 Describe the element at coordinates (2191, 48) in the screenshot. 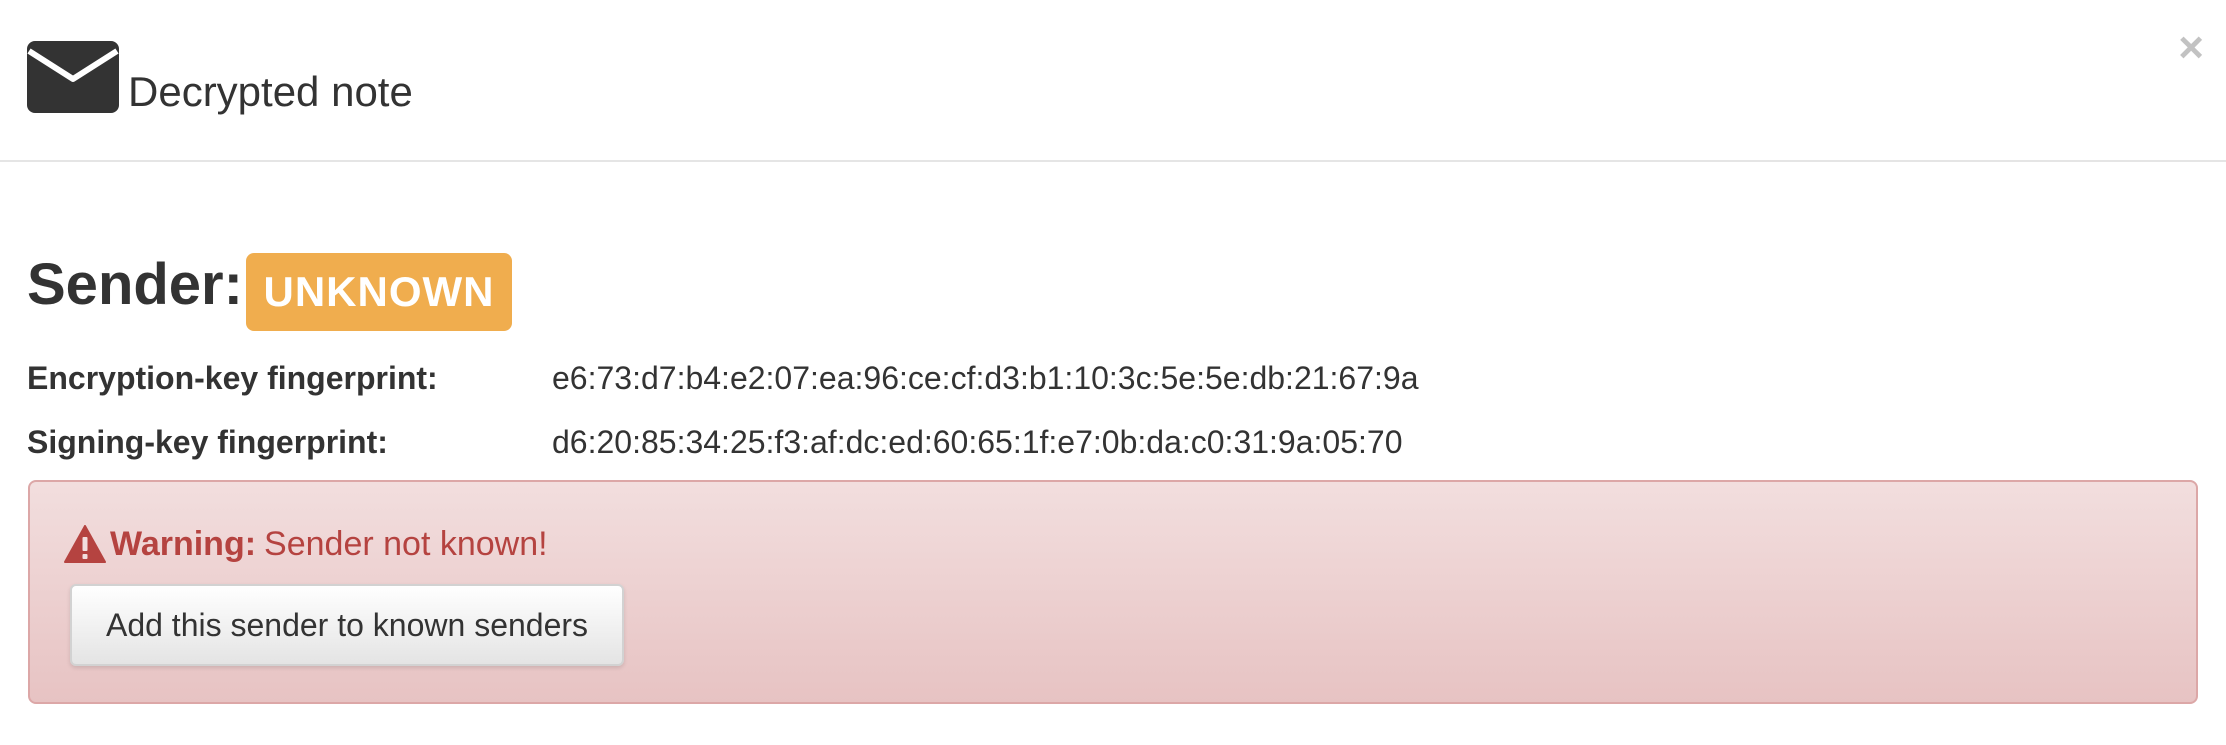

I see `close-button: ×` at that location.